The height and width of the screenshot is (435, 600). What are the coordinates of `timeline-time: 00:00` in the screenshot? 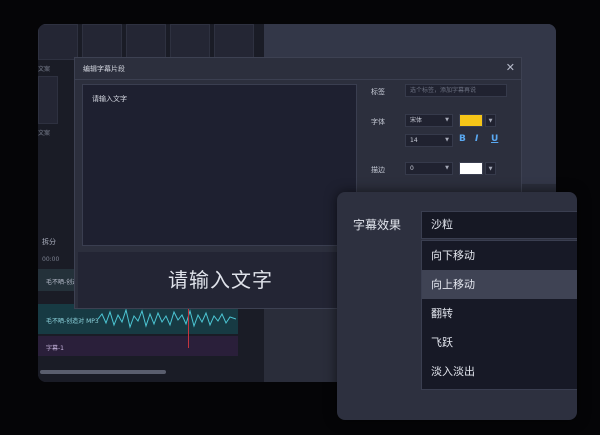 It's located at (51, 259).